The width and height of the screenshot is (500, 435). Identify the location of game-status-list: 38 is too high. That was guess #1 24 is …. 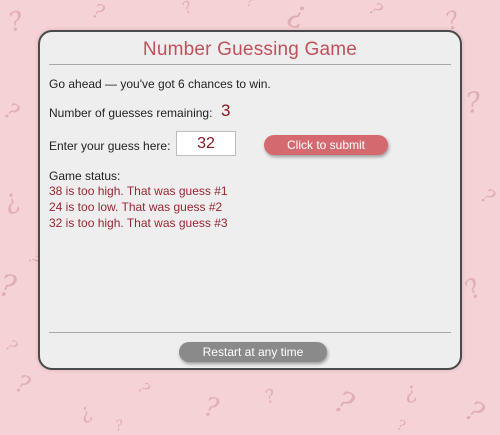
(138, 207).